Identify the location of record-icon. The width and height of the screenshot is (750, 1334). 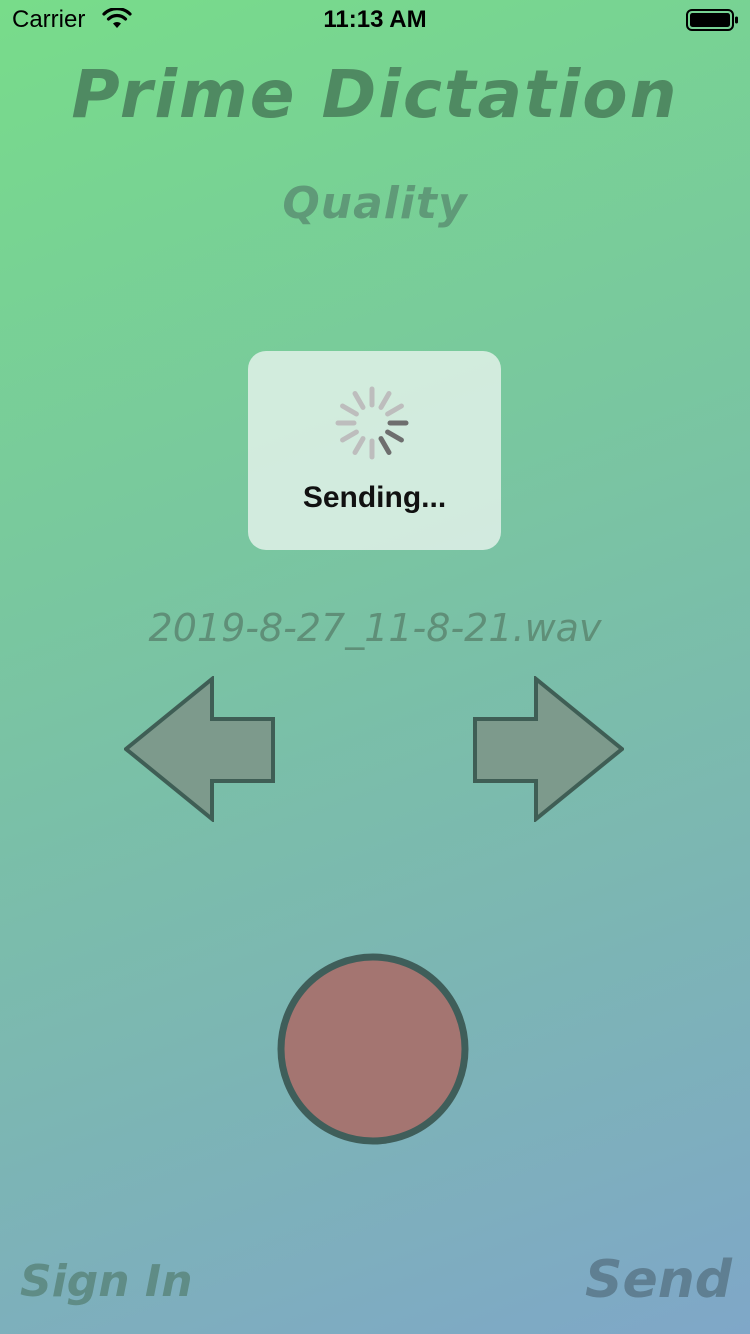
(373, 1049).